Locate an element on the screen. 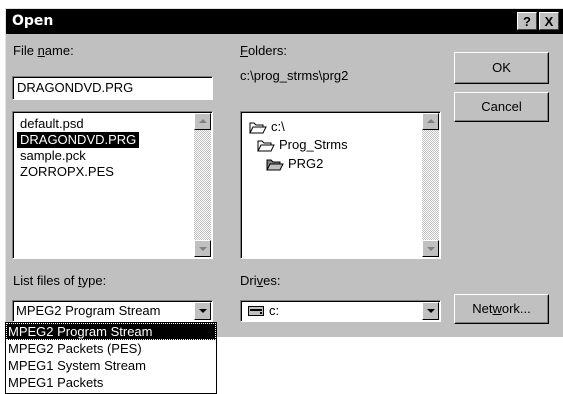 Image resolution: width=563 pixels, height=394 pixels. window-title: Open is located at coordinates (33, 21).